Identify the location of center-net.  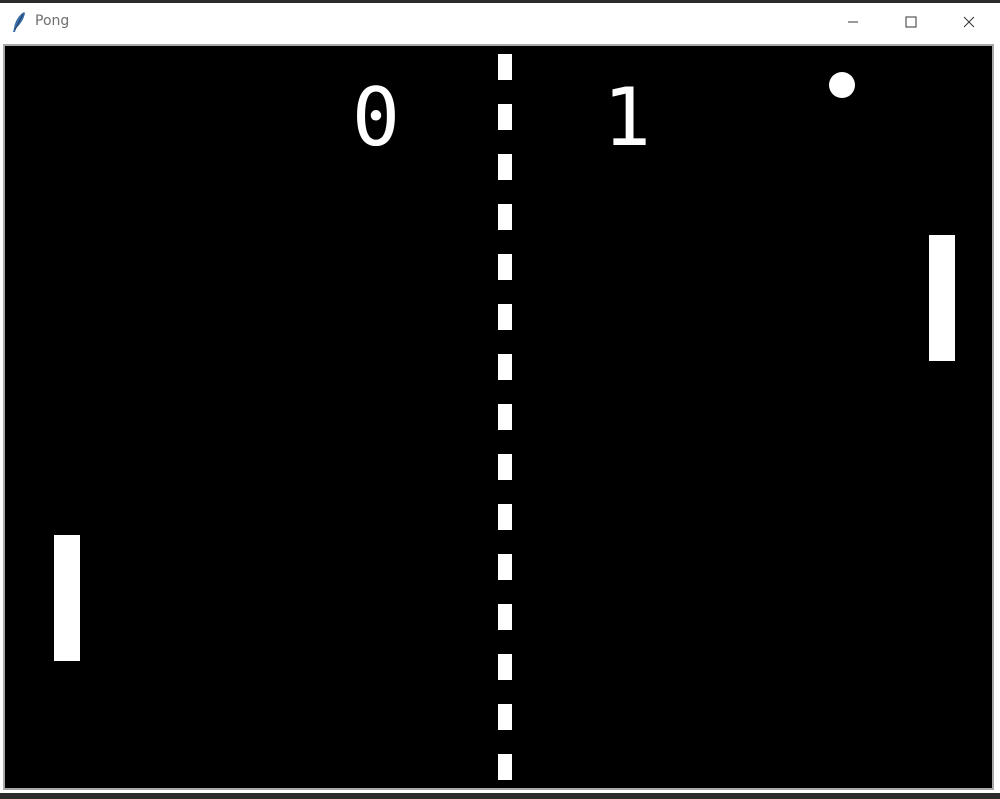
(505, 417).